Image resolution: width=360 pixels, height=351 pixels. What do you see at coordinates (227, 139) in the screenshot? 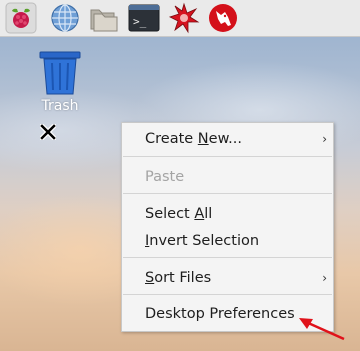
I see `menu-item-create-new: Create New... ›` at bounding box center [227, 139].